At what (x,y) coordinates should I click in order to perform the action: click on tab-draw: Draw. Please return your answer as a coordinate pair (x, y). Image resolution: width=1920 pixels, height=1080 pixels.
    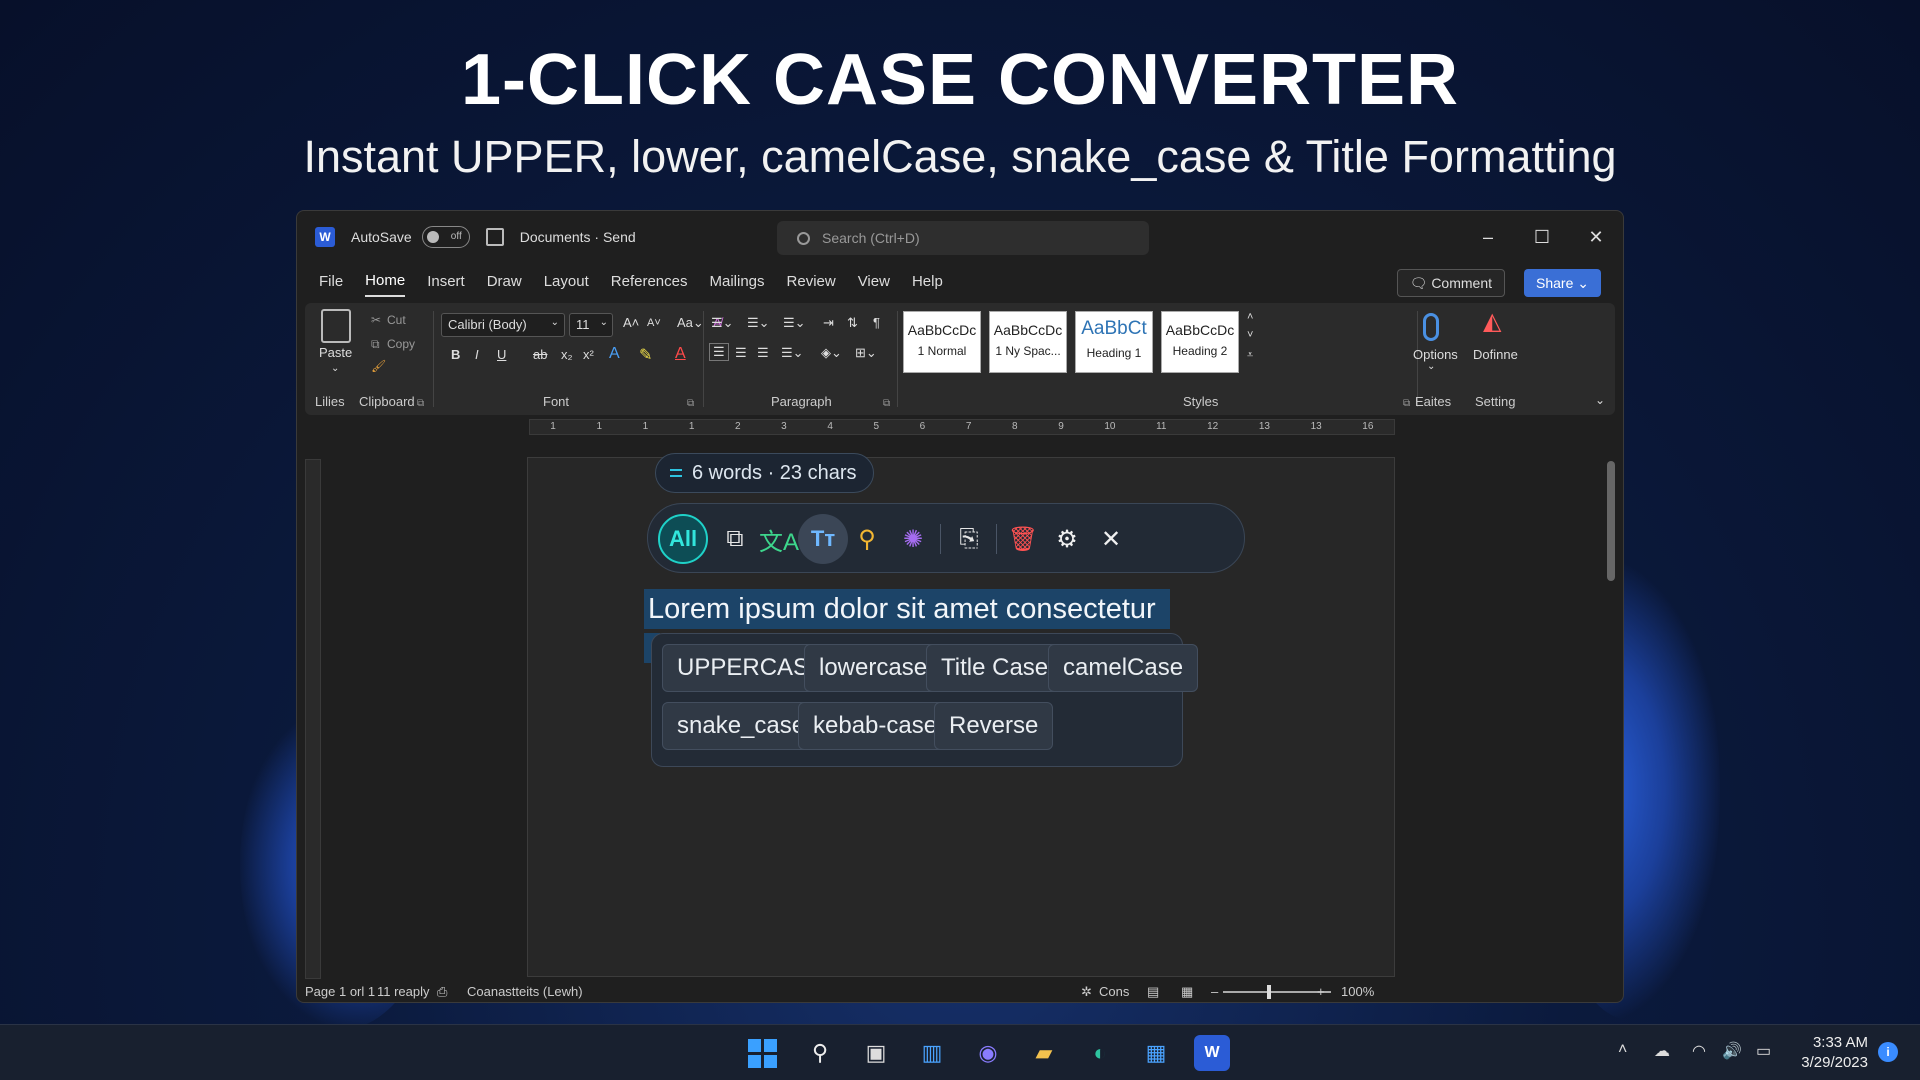
    Looking at the image, I should click on (504, 281).